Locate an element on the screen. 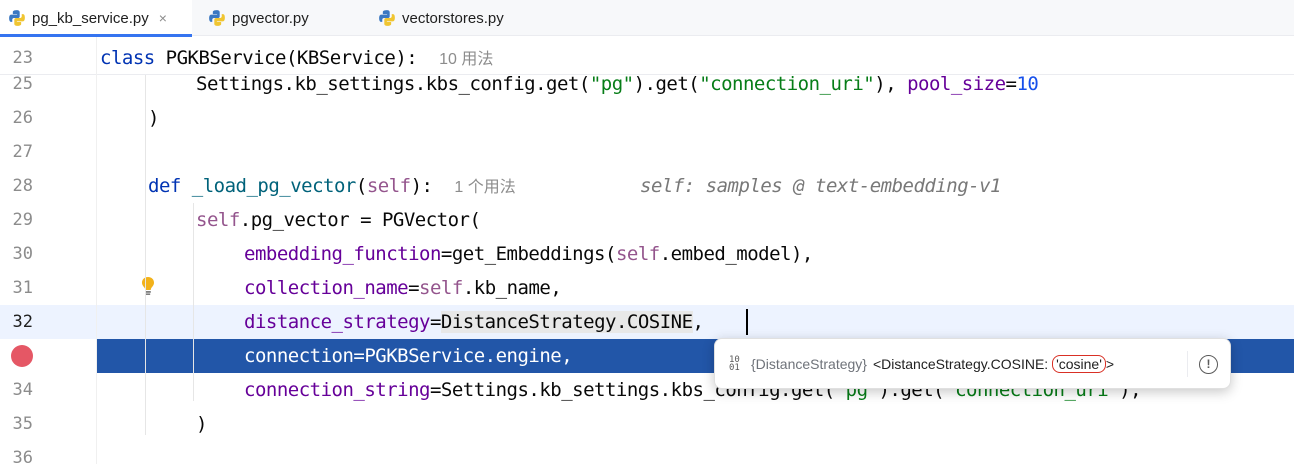  line-number: 35 is located at coordinates (22, 424).